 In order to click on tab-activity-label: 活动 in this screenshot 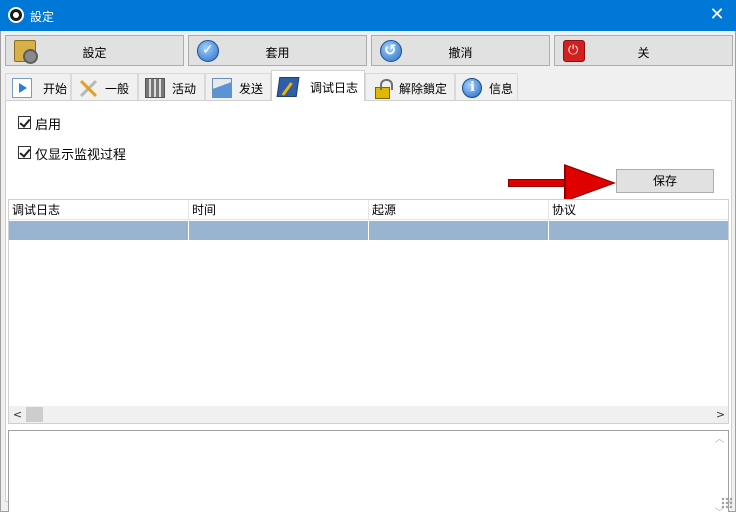, I will do `click(184, 89)`.